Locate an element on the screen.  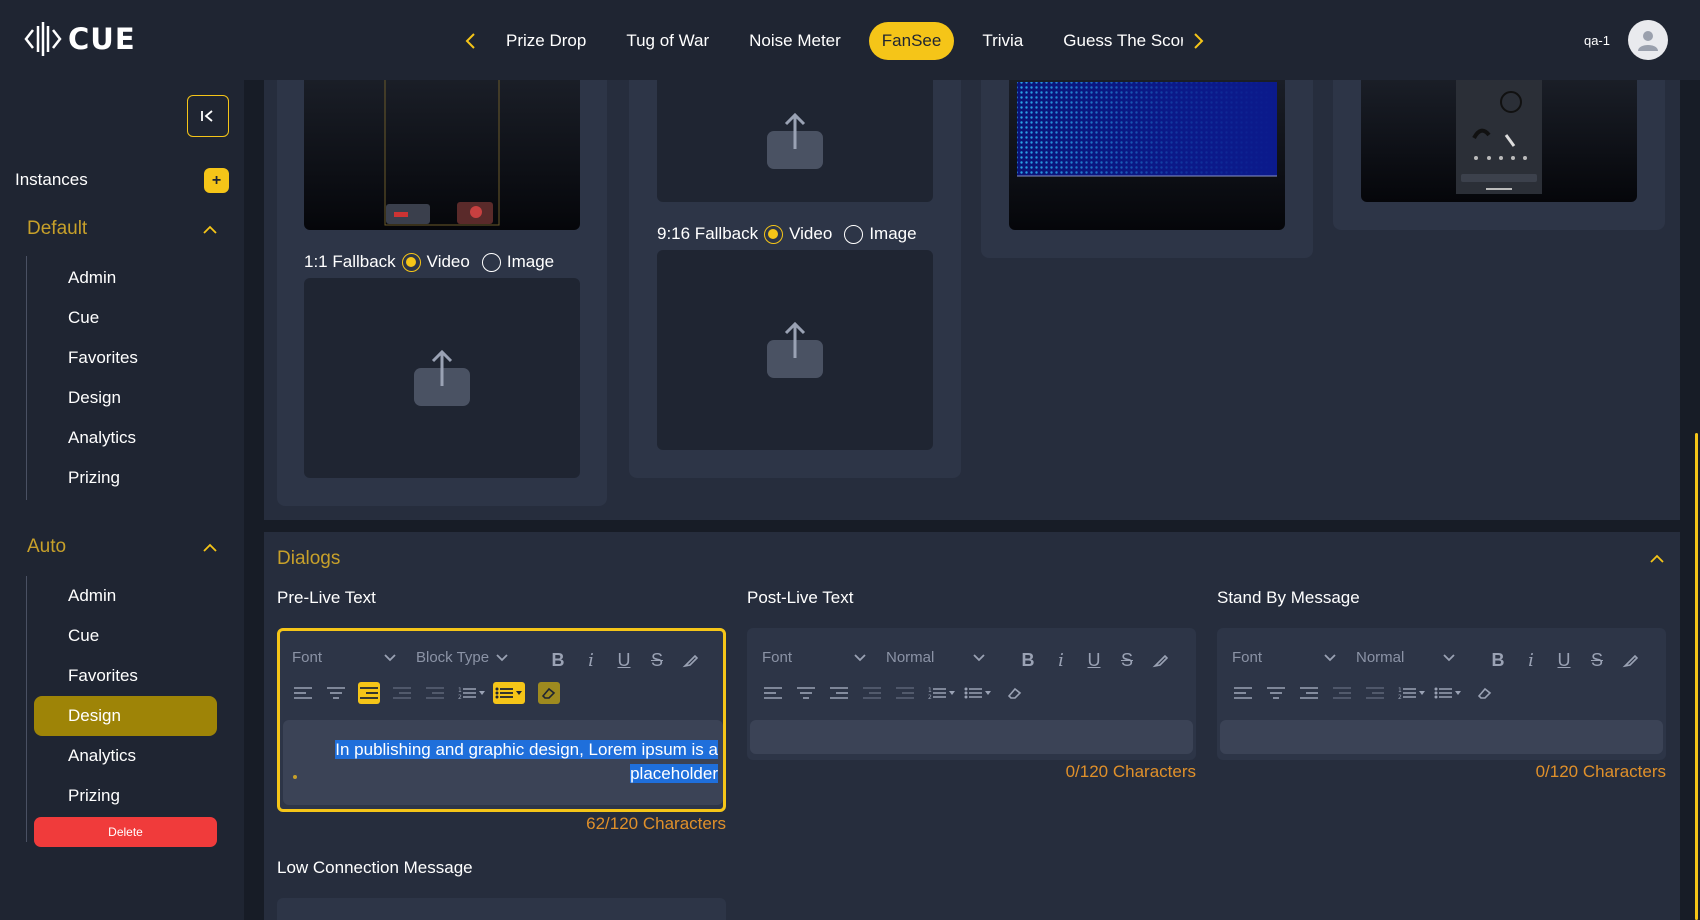
sidebar-item-default-analytics: Analytics is located at coordinates (102, 438).